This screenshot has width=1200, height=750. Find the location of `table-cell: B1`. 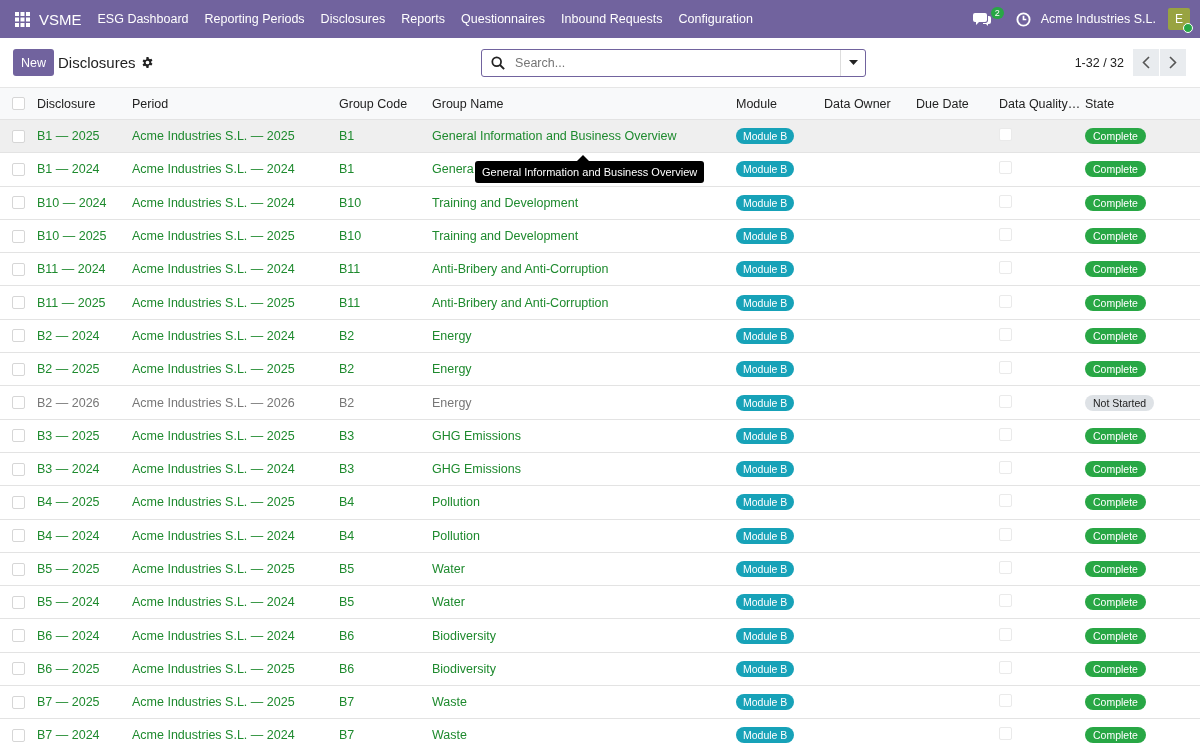

table-cell: B1 is located at coordinates (347, 169).